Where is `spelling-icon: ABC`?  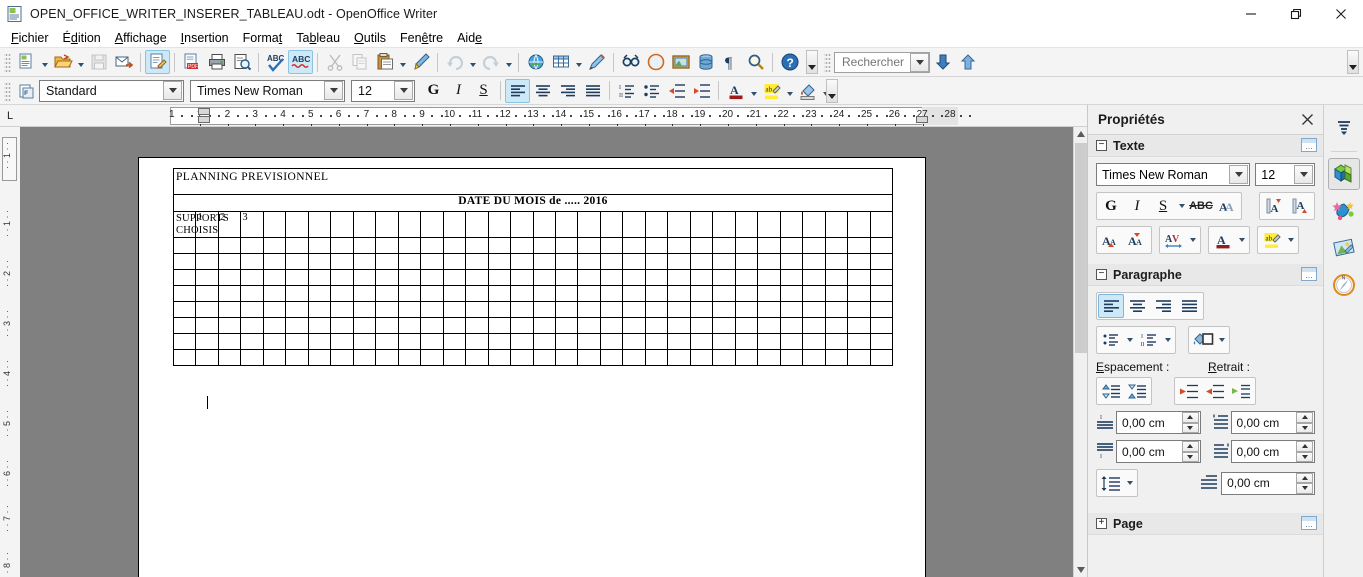 spelling-icon: ABC is located at coordinates (275, 62).